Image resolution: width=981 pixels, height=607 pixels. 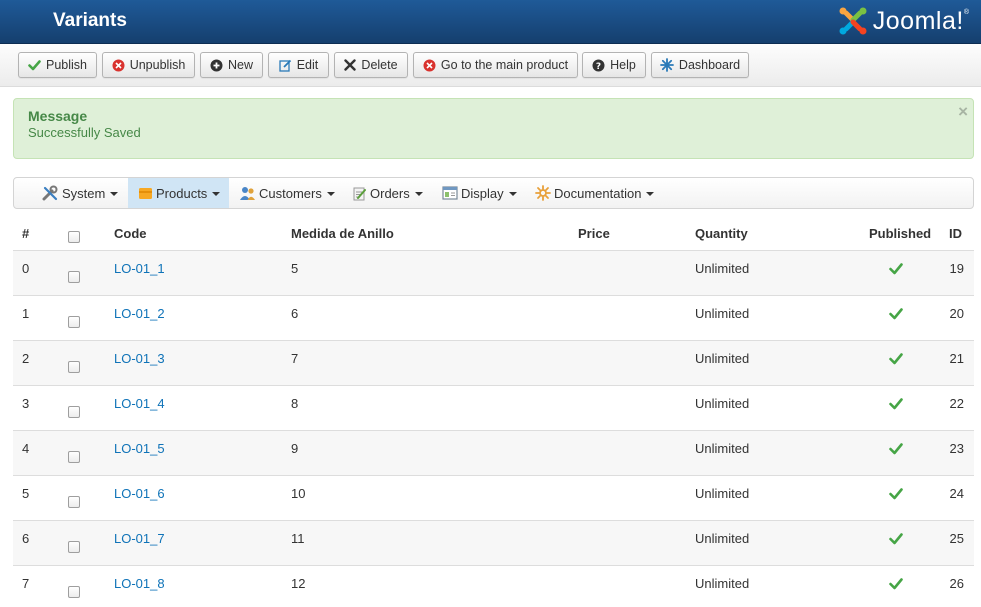 What do you see at coordinates (84, 132) in the screenshot?
I see `message-text: Successfully Saved` at bounding box center [84, 132].